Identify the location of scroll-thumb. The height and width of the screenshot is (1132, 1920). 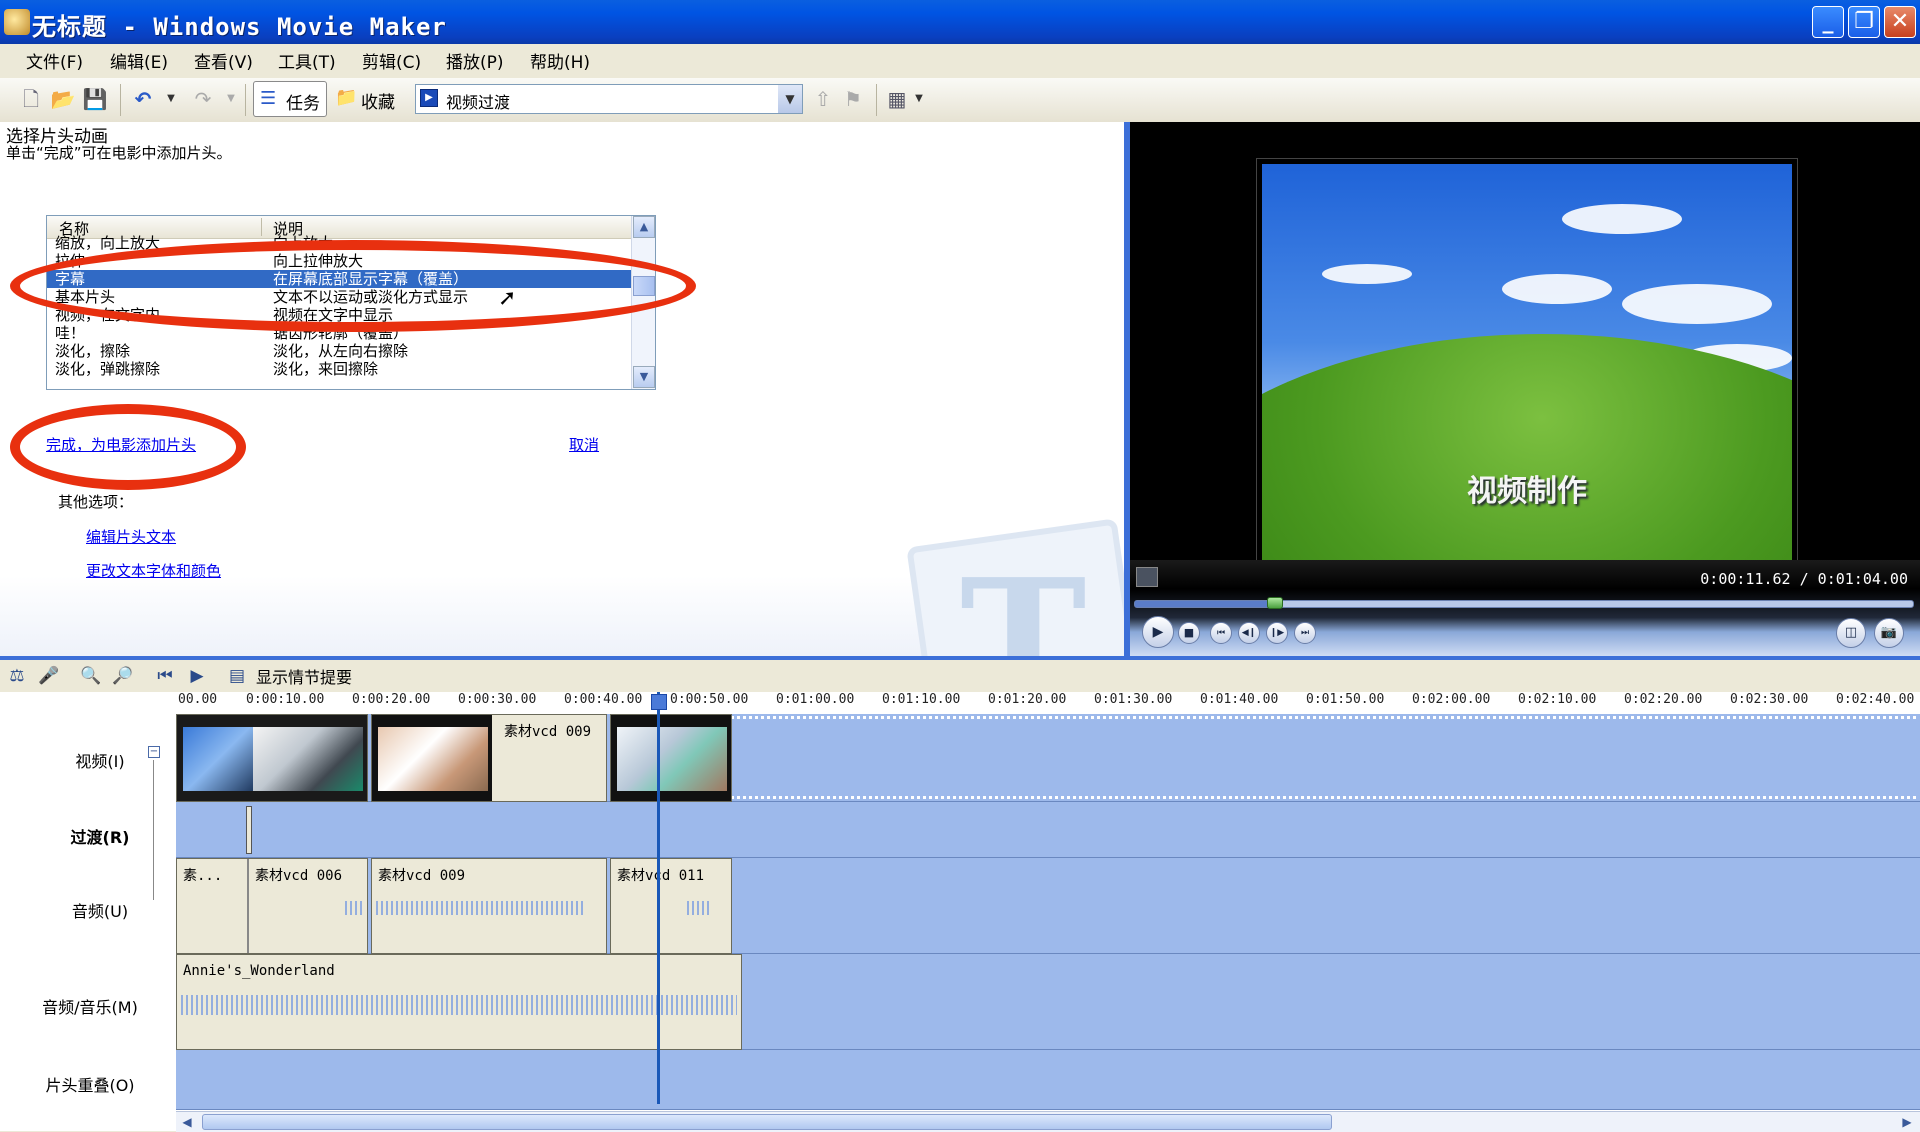
(767, 1122).